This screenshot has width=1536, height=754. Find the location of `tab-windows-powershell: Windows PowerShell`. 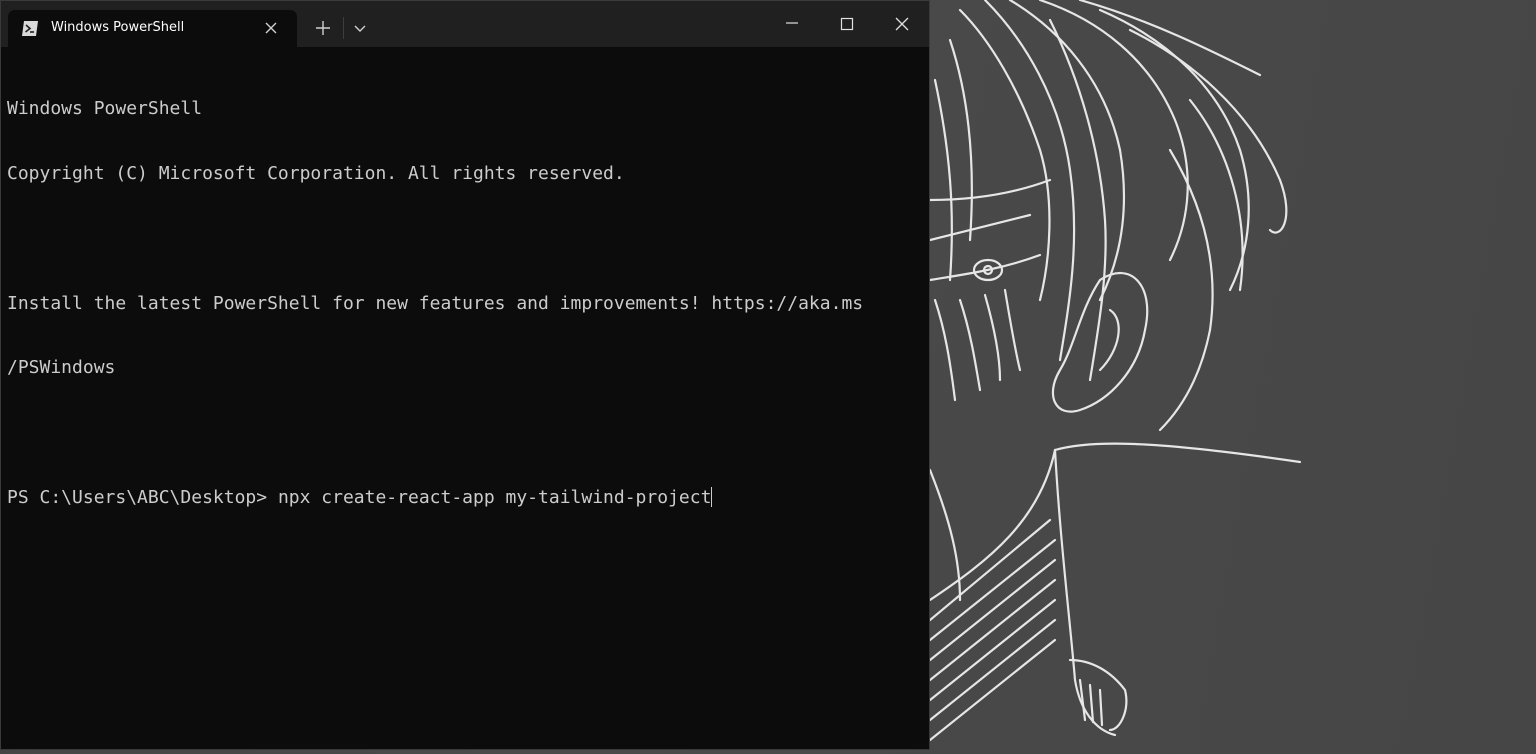

tab-windows-powershell: Windows PowerShell is located at coordinates (152, 28).